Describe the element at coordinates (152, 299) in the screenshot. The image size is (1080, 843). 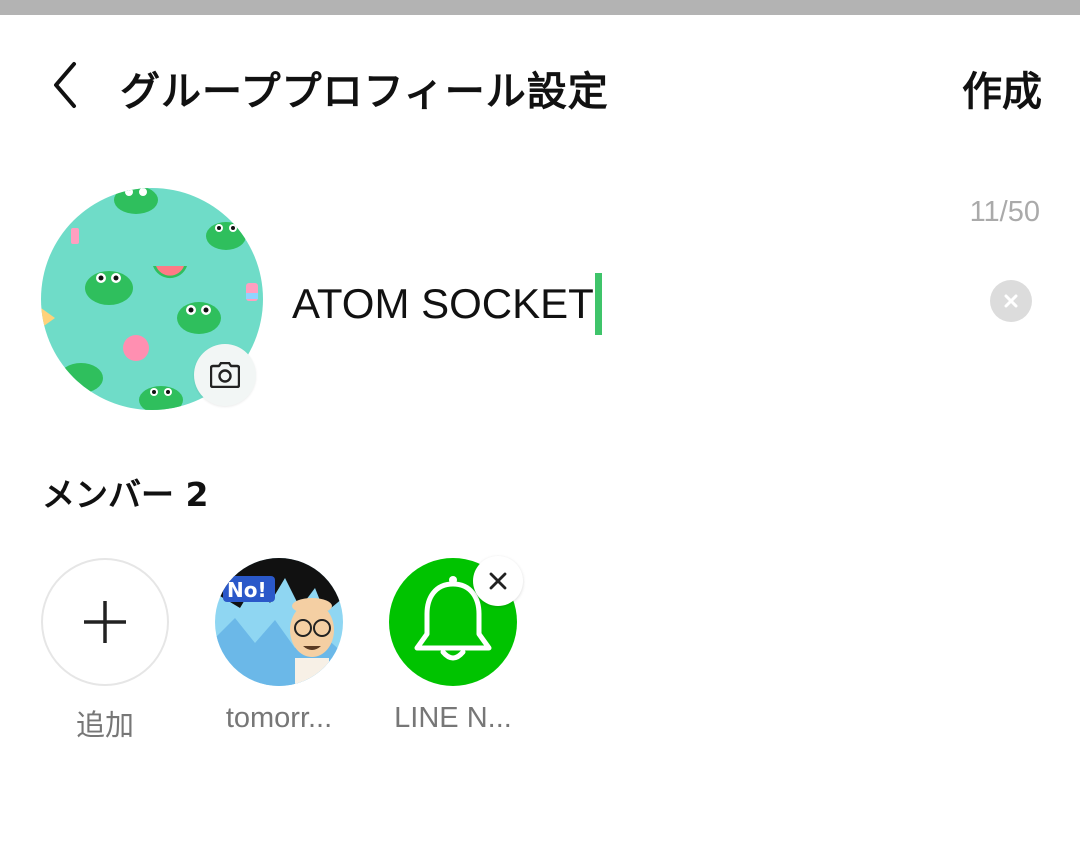
I see `group-avatar` at that location.